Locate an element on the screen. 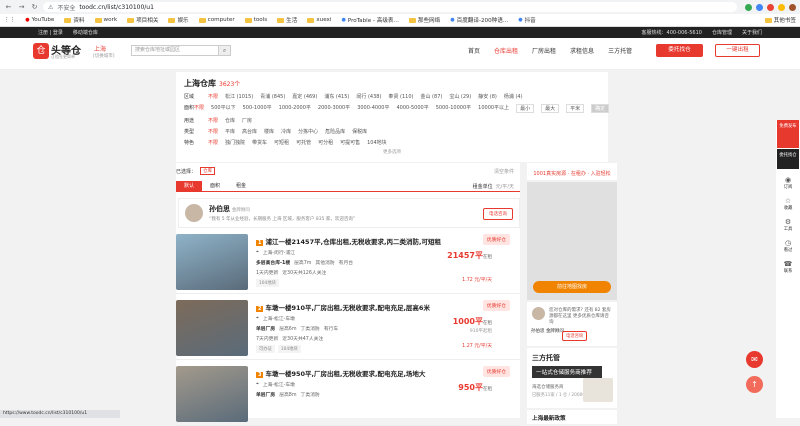  more-options-link: 更多选项 is located at coordinates (392, 152).